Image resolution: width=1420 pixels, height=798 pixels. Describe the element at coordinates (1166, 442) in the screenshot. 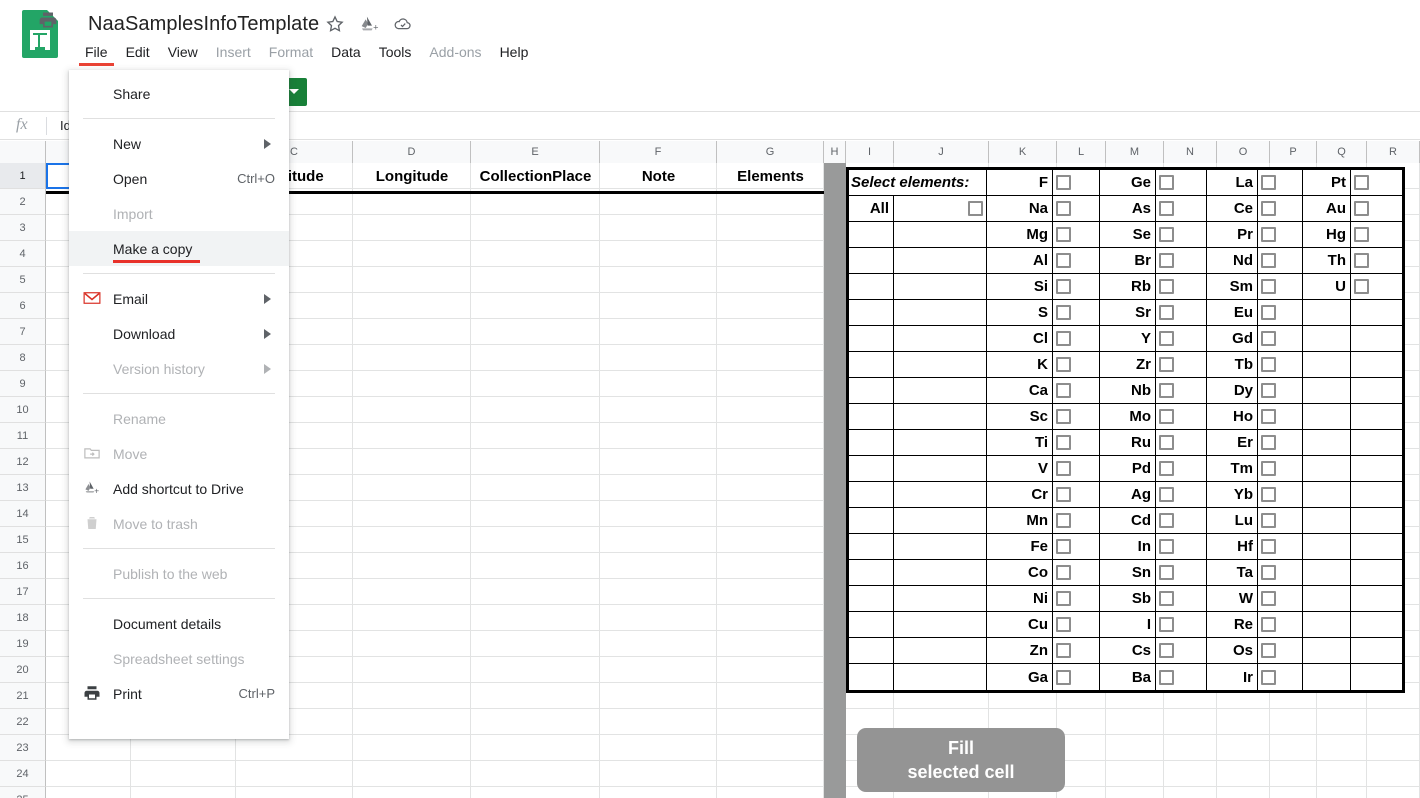

I see `checkbox-ru` at that location.